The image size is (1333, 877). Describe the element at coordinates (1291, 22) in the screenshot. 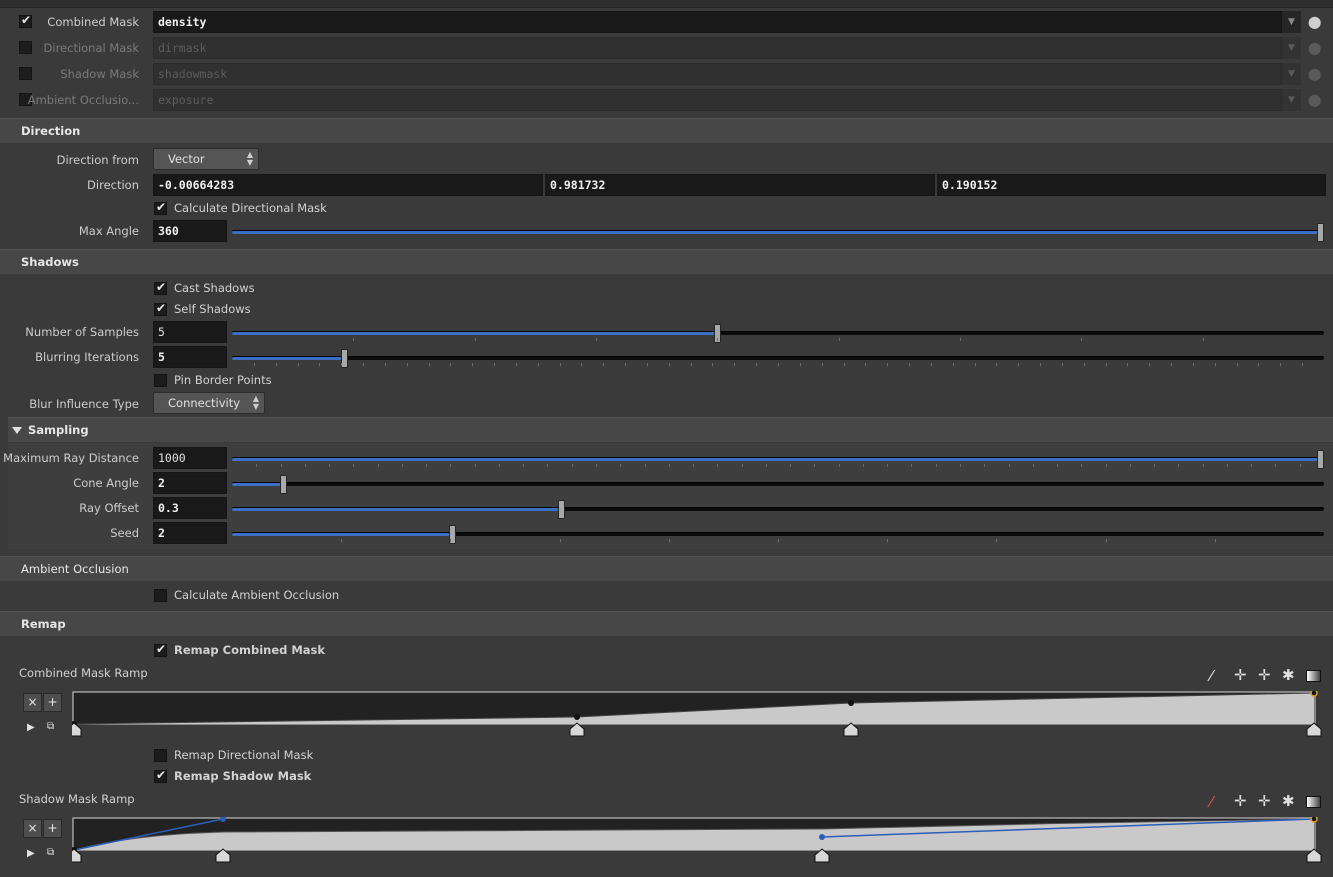

I see `combined-mask-dropdown: ▼` at that location.